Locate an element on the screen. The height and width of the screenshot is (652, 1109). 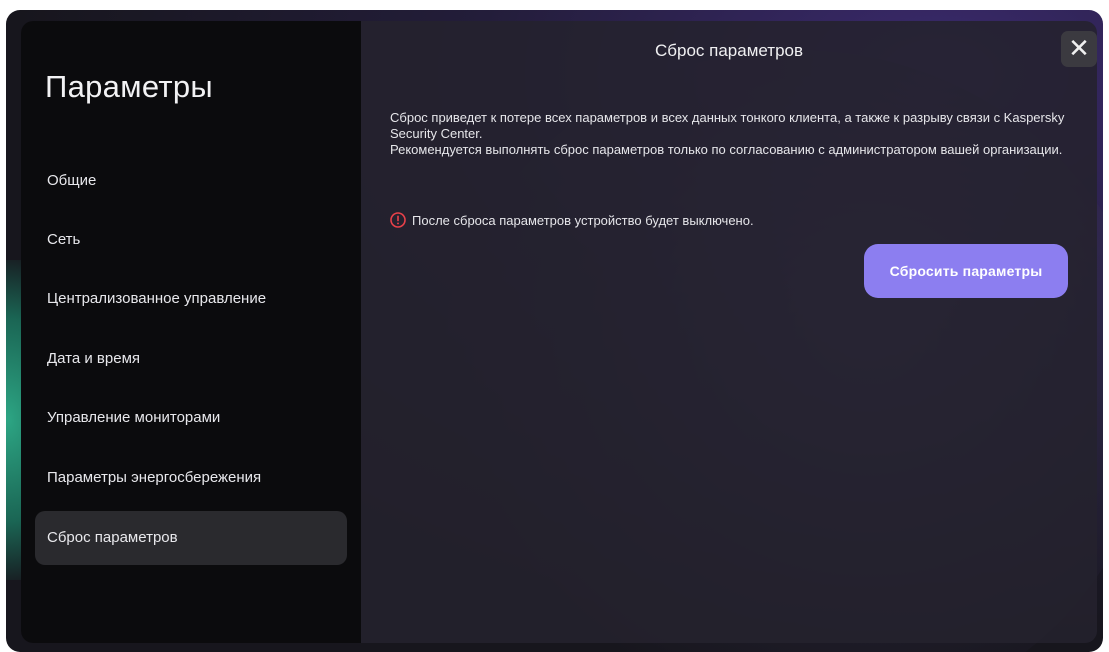
sidebar-item-power-saving: Параметры энергосбережения is located at coordinates (191, 478).